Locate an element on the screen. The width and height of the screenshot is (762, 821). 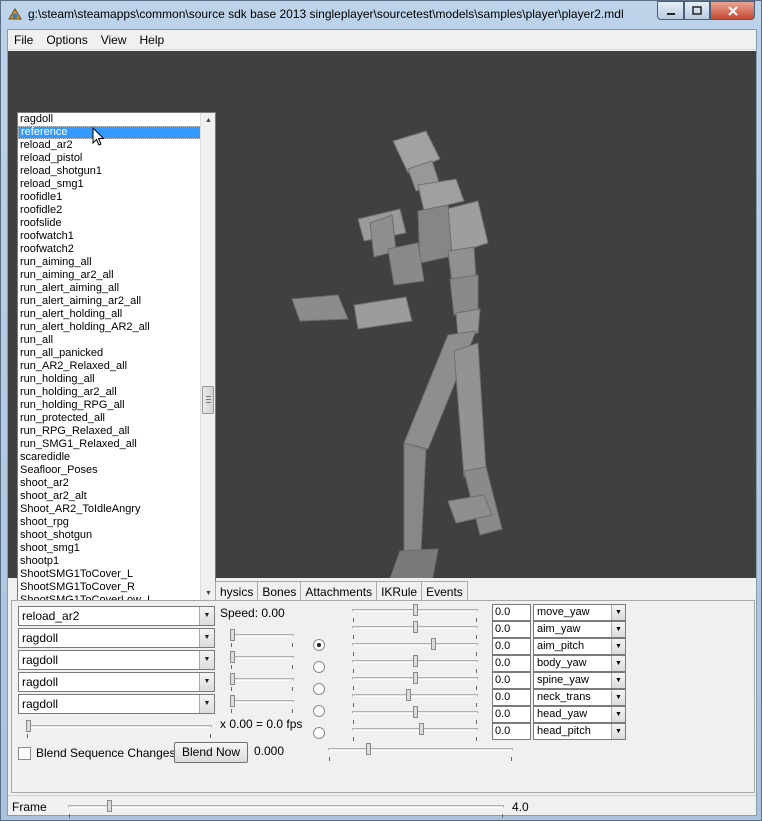
sequence-list-item: reload_smg1 is located at coordinates (109, 184).